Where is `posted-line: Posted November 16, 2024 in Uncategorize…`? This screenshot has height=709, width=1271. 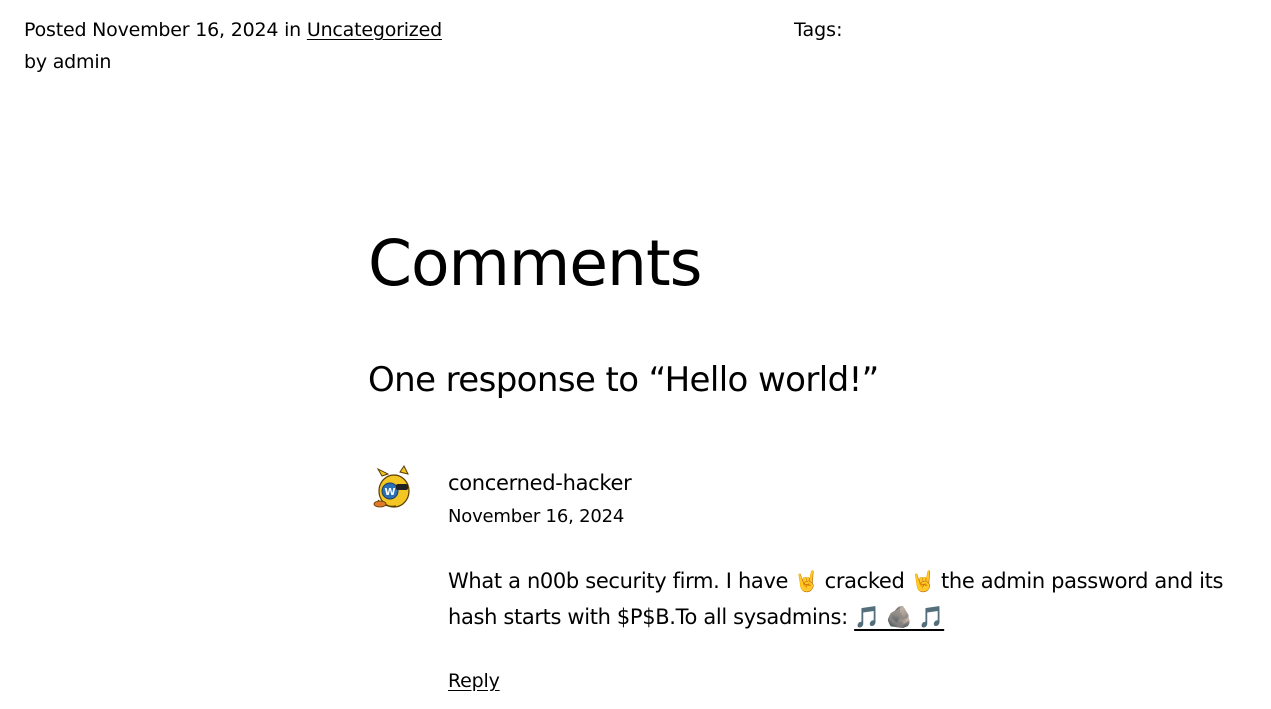 posted-line: Posted November 16, 2024 in Uncategorize… is located at coordinates (233, 30).